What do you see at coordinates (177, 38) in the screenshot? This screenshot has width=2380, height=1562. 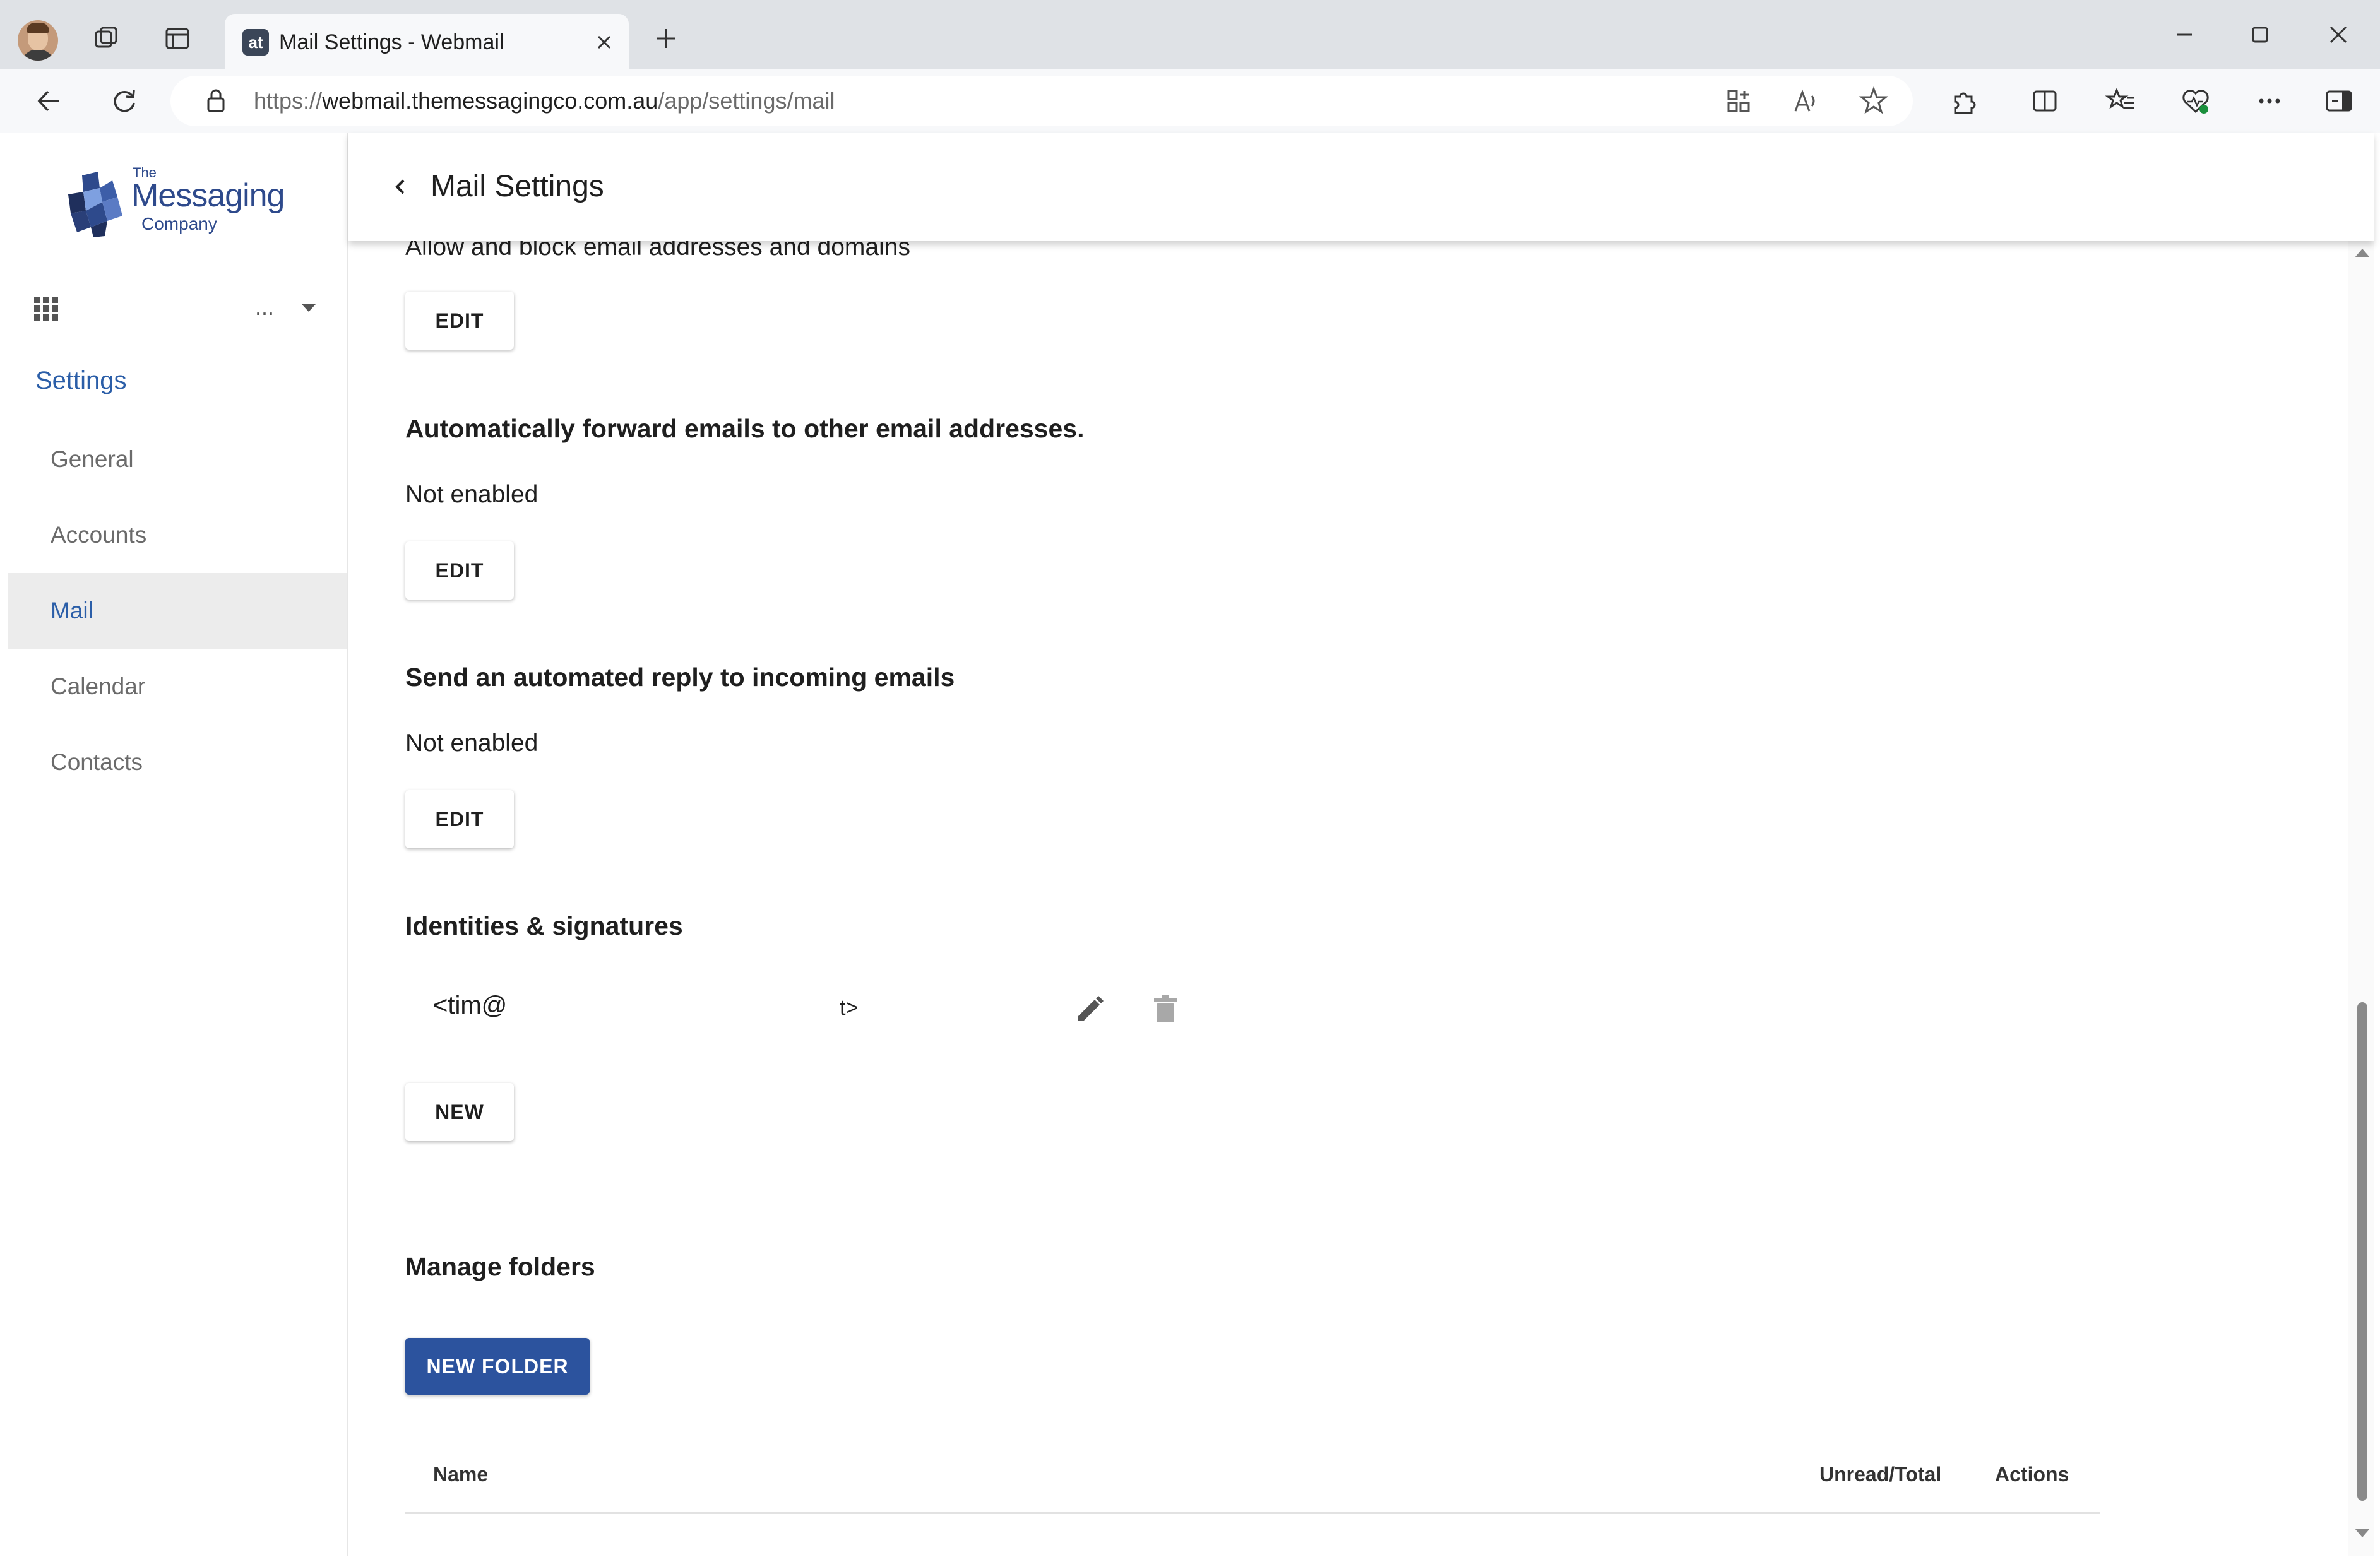 I see `tab-actions-icon` at bounding box center [177, 38].